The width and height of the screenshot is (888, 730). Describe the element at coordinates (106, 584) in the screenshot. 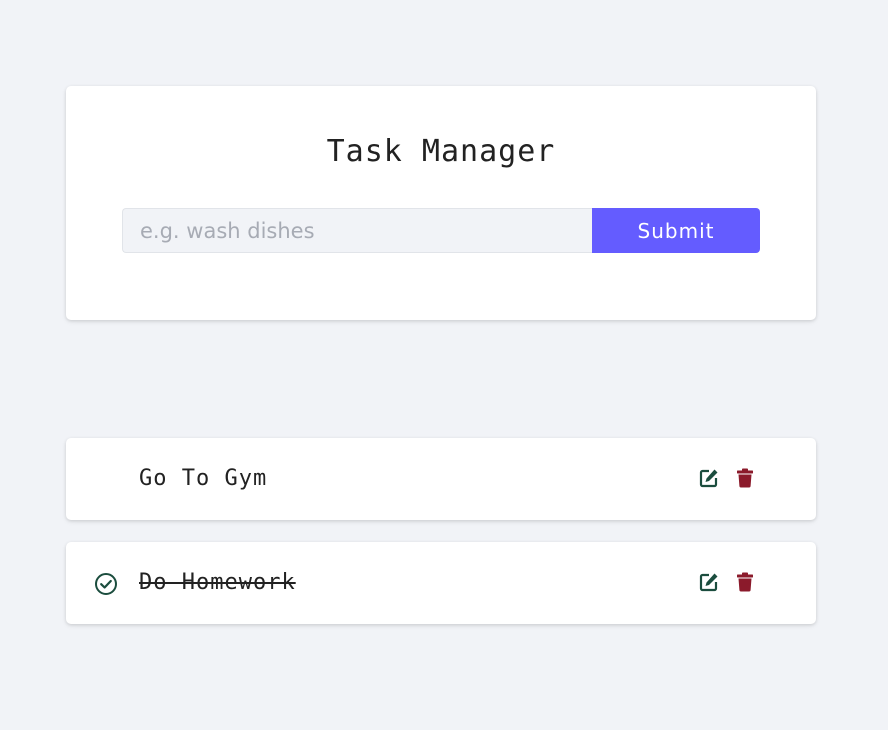

I see `check-circle-icon` at that location.